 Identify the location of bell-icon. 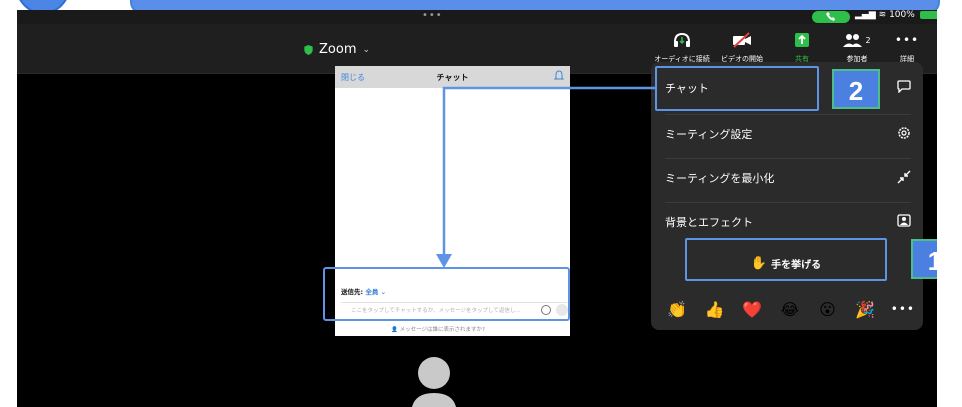
(559, 75).